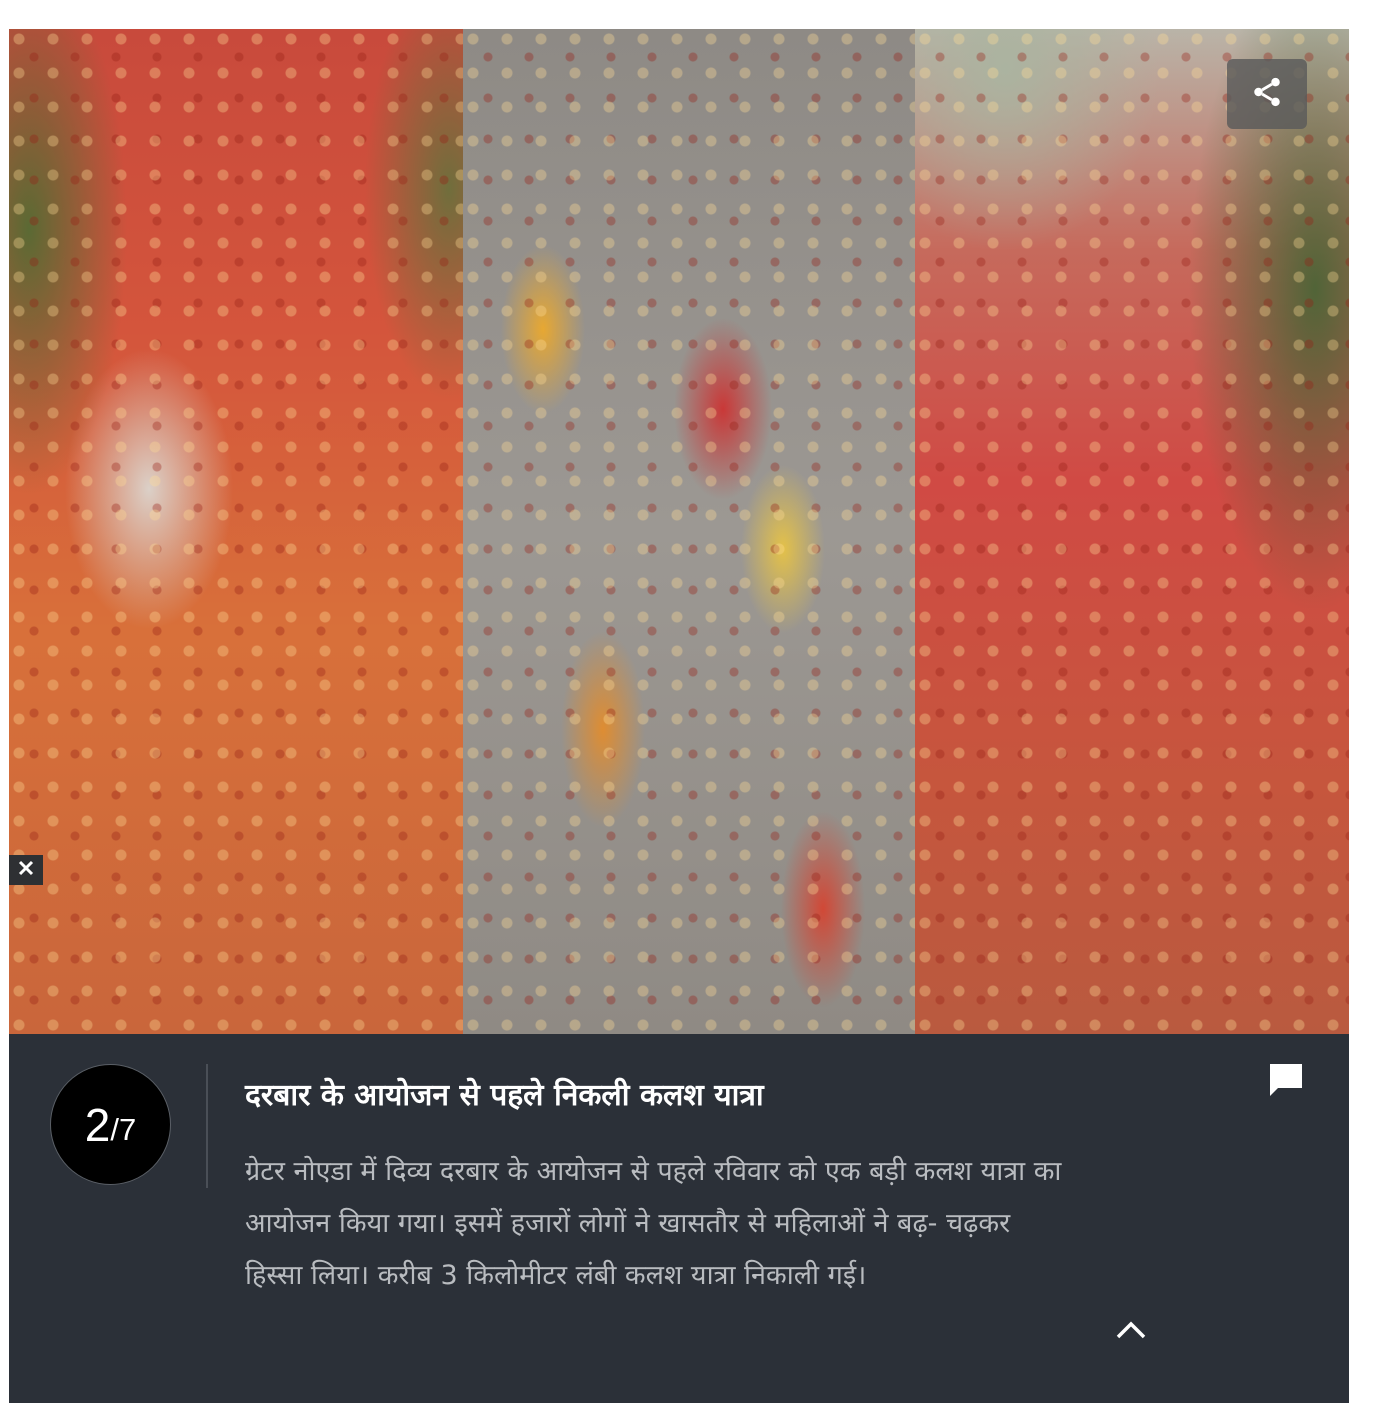 Image resolution: width=1376 pixels, height=1419 pixels. Describe the element at coordinates (123, 1129) in the screenshot. I see `total-slides: /7` at that location.